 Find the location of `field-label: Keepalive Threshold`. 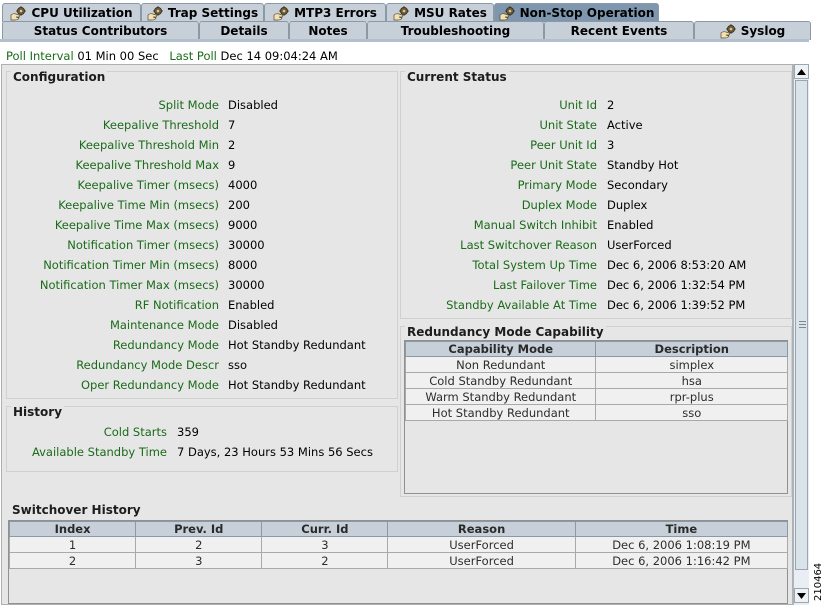

field-label: Keepalive Threshold is located at coordinates (160, 125).